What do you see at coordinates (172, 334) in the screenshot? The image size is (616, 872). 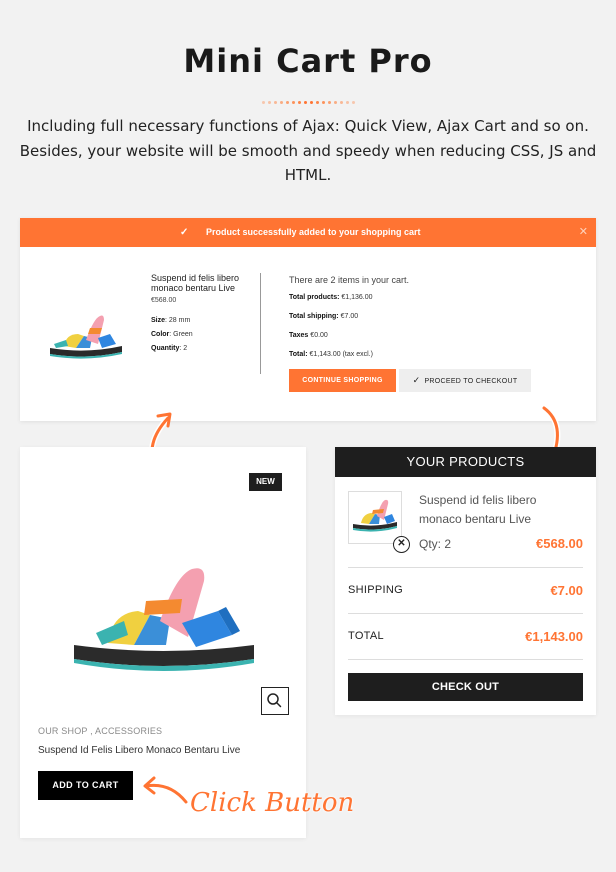 I see `product-color: Color: Green` at bounding box center [172, 334].